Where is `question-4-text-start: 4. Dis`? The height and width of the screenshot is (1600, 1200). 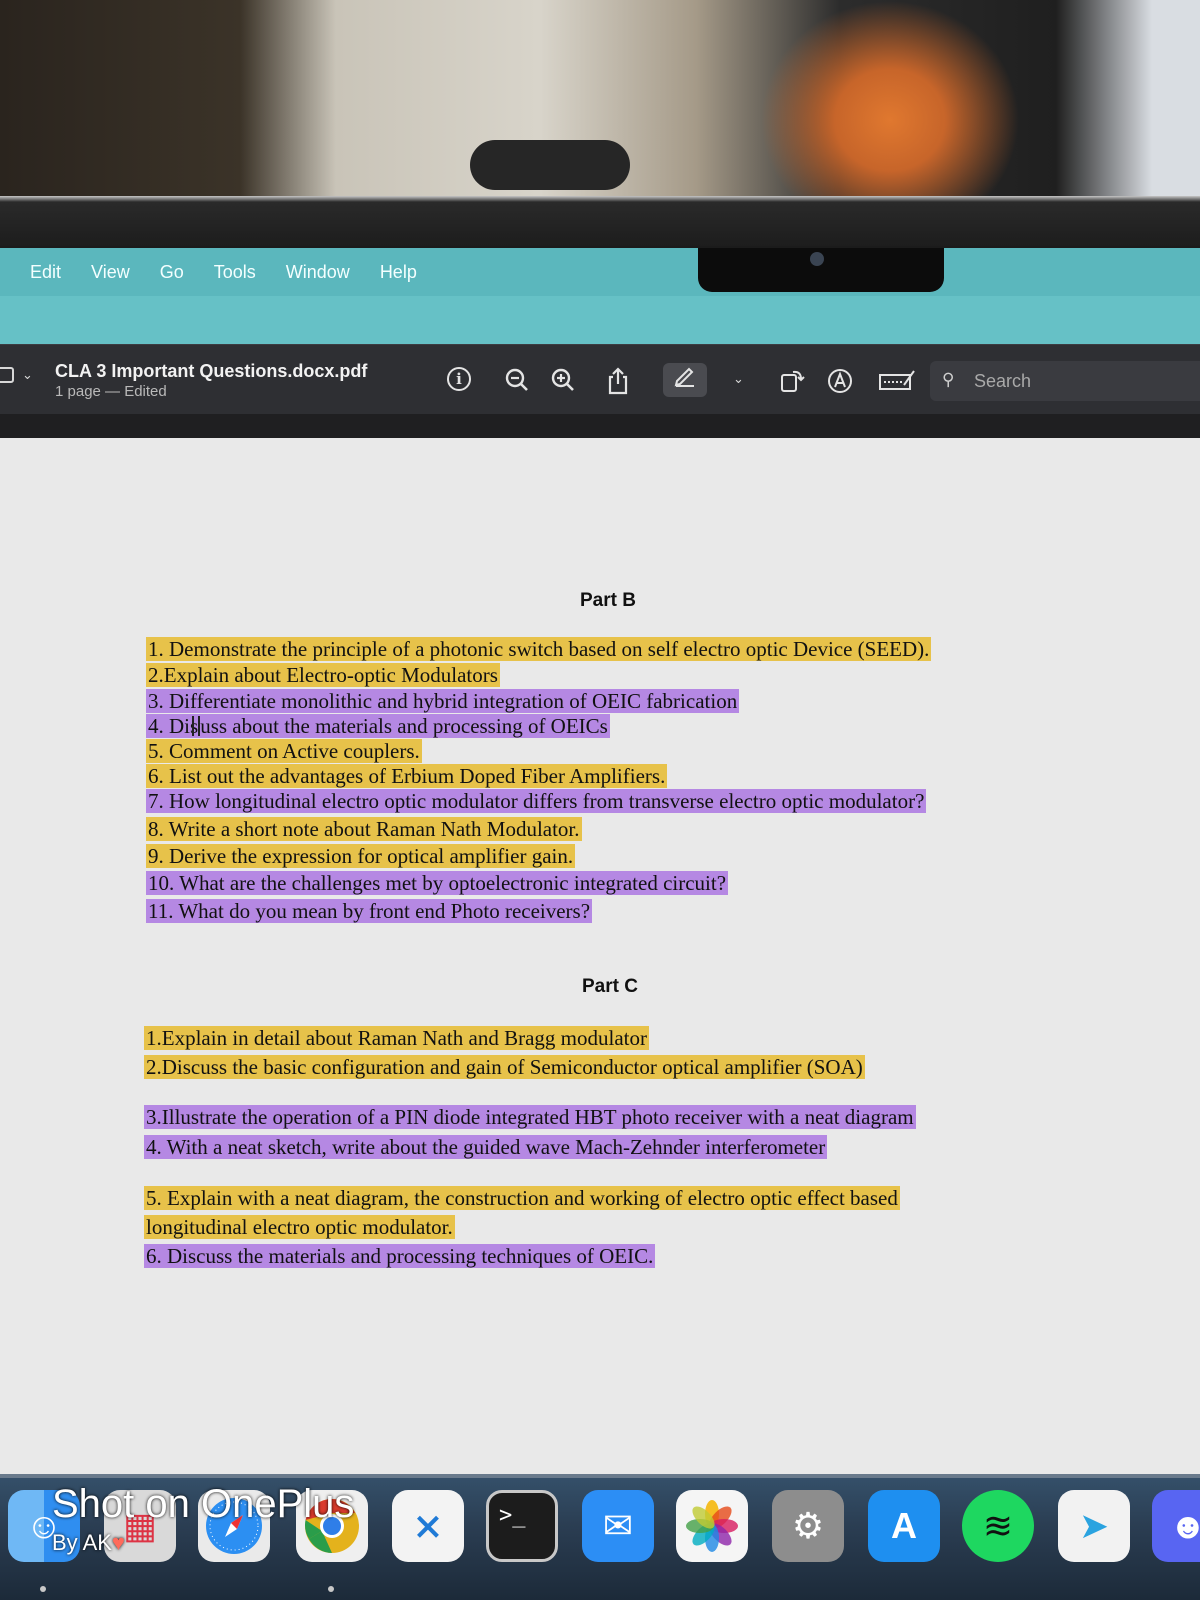 question-4-text-start: 4. Dis is located at coordinates (173, 726).